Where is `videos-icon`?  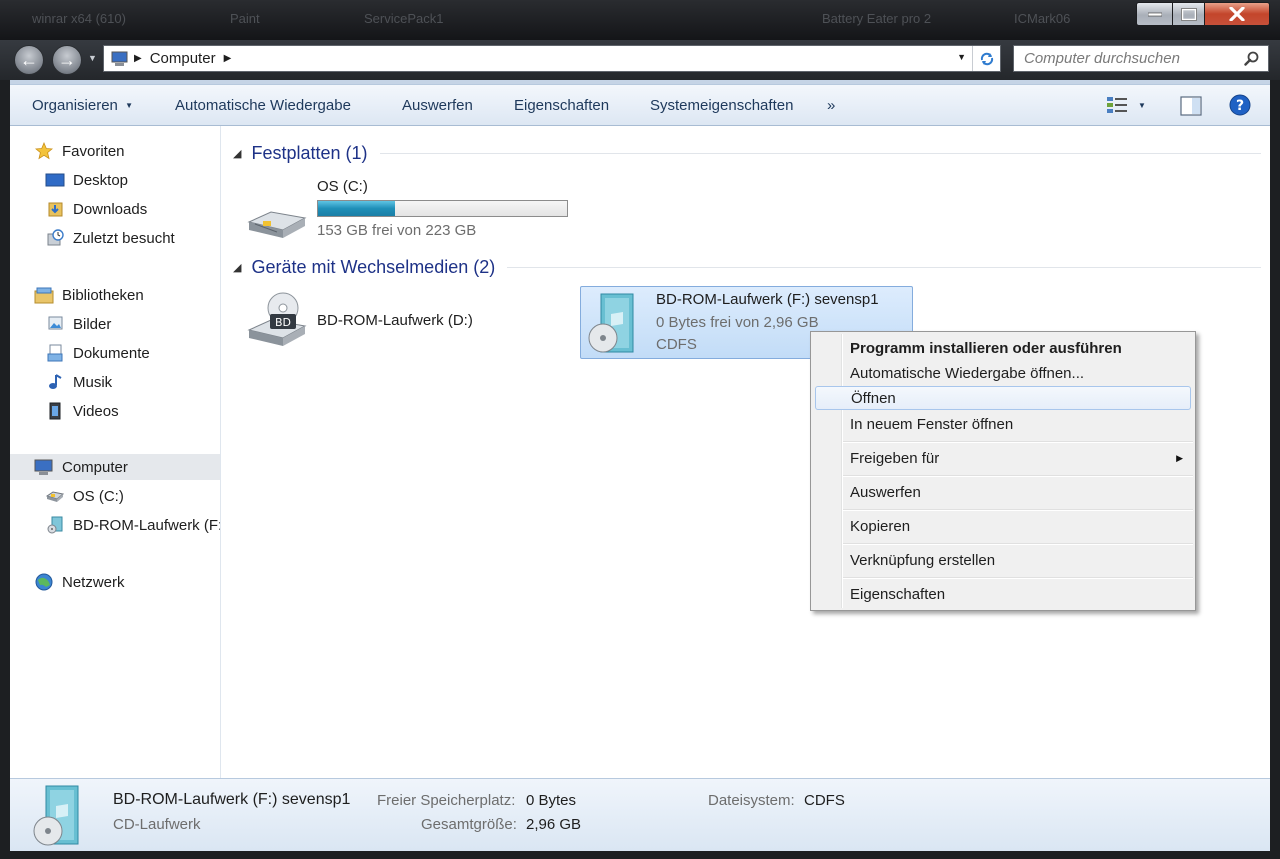
videos-icon is located at coordinates (55, 411).